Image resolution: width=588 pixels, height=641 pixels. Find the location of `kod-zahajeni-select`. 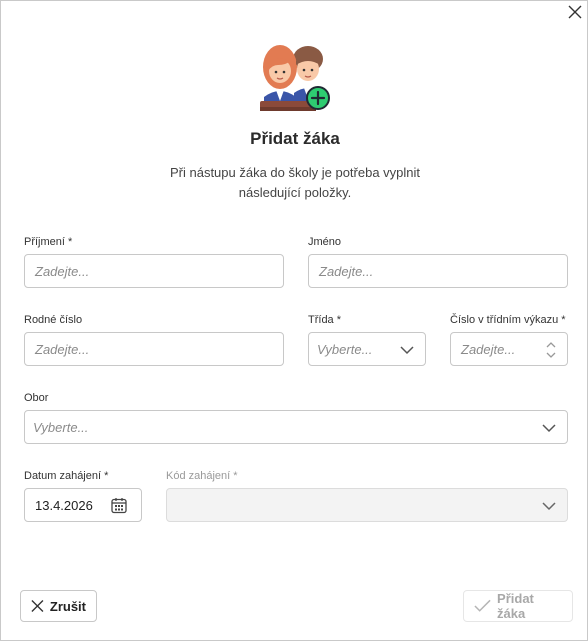

kod-zahajeni-select is located at coordinates (367, 505).